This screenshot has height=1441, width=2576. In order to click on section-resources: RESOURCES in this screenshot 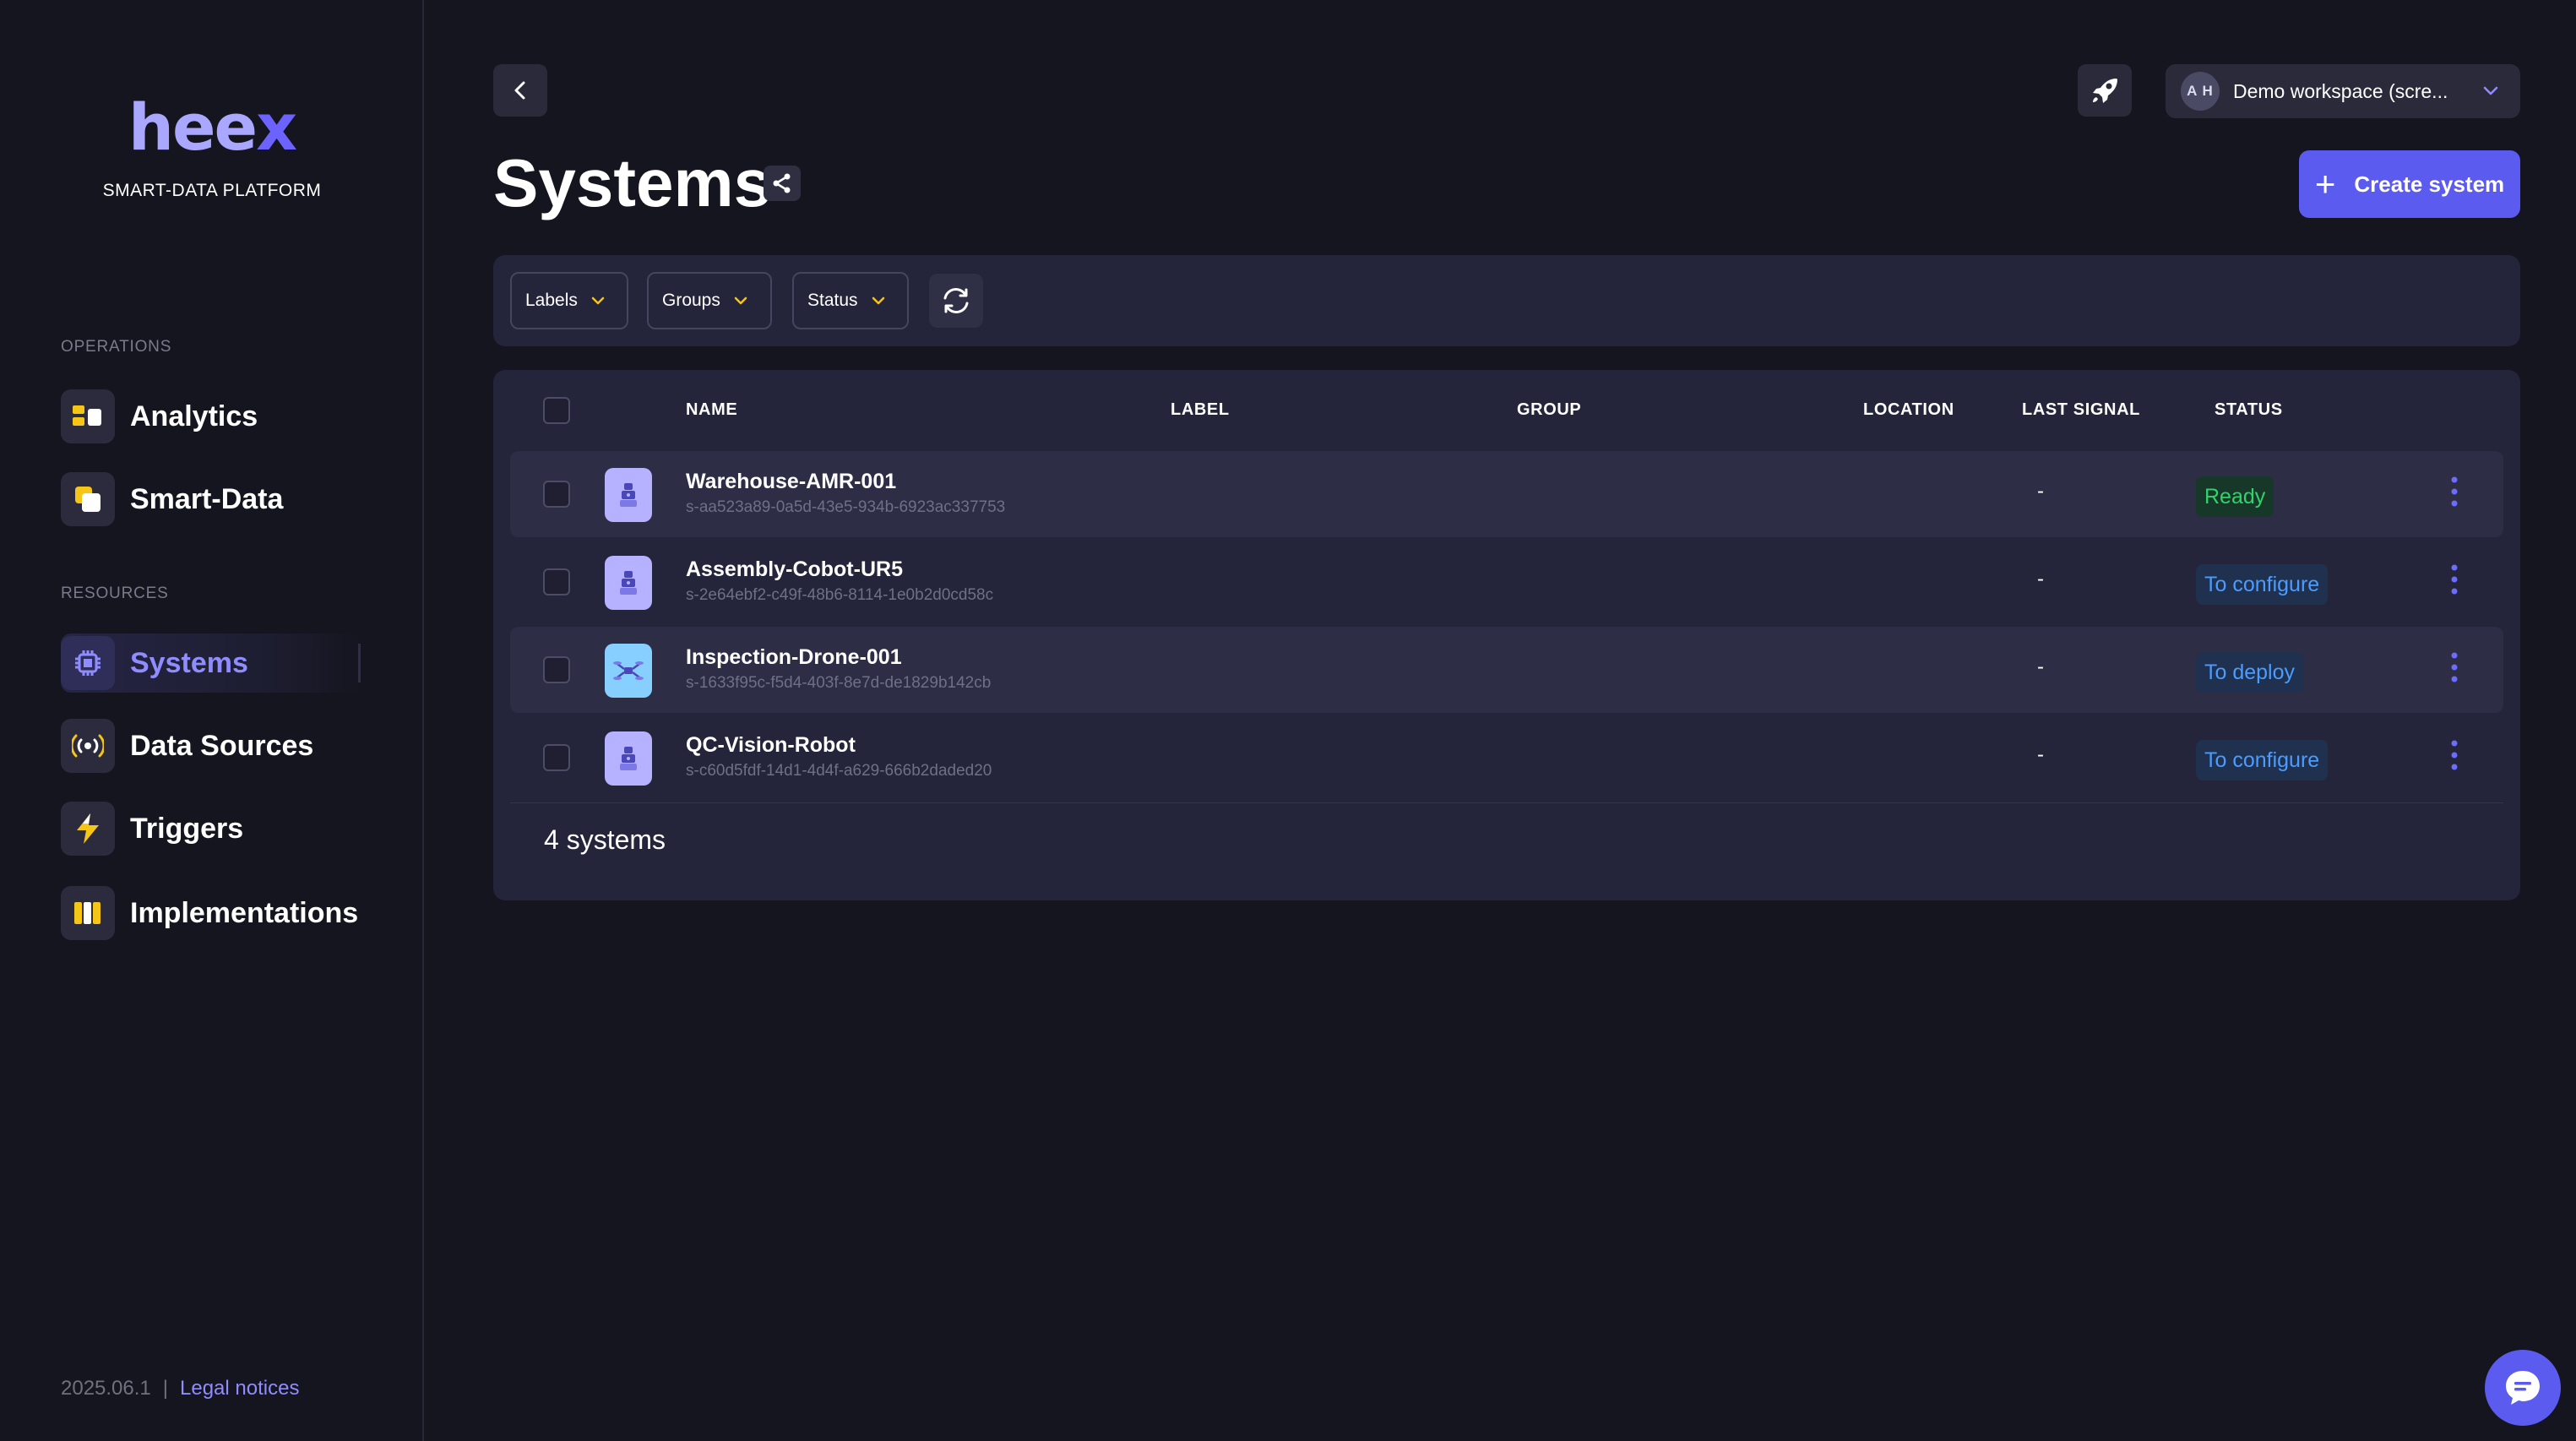, I will do `click(115, 594)`.